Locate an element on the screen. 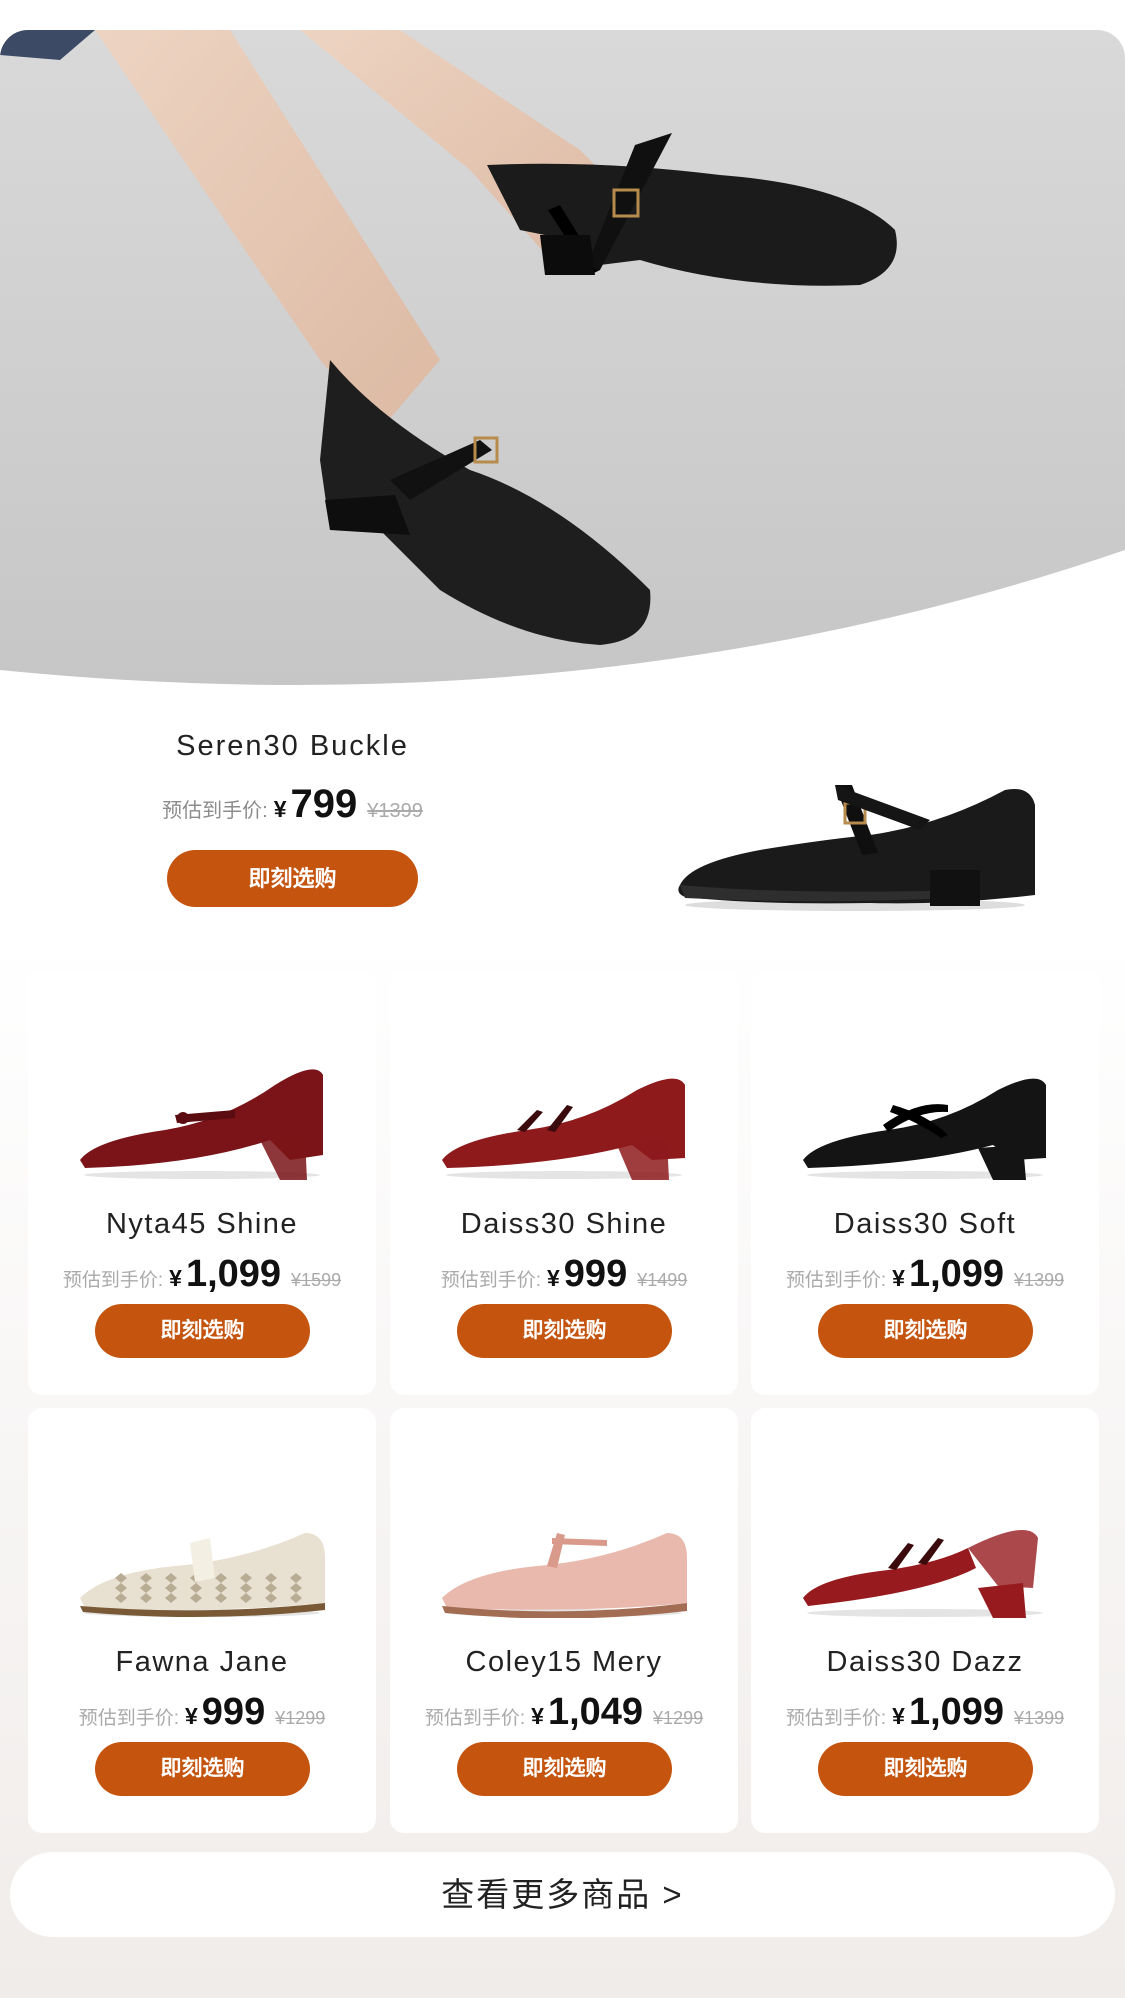 This screenshot has height=1998, width=1125. product-card: Daiss30 Shine 预估到手价: ¥999 ¥1499 即刻选购 is located at coordinates (564, 1182).